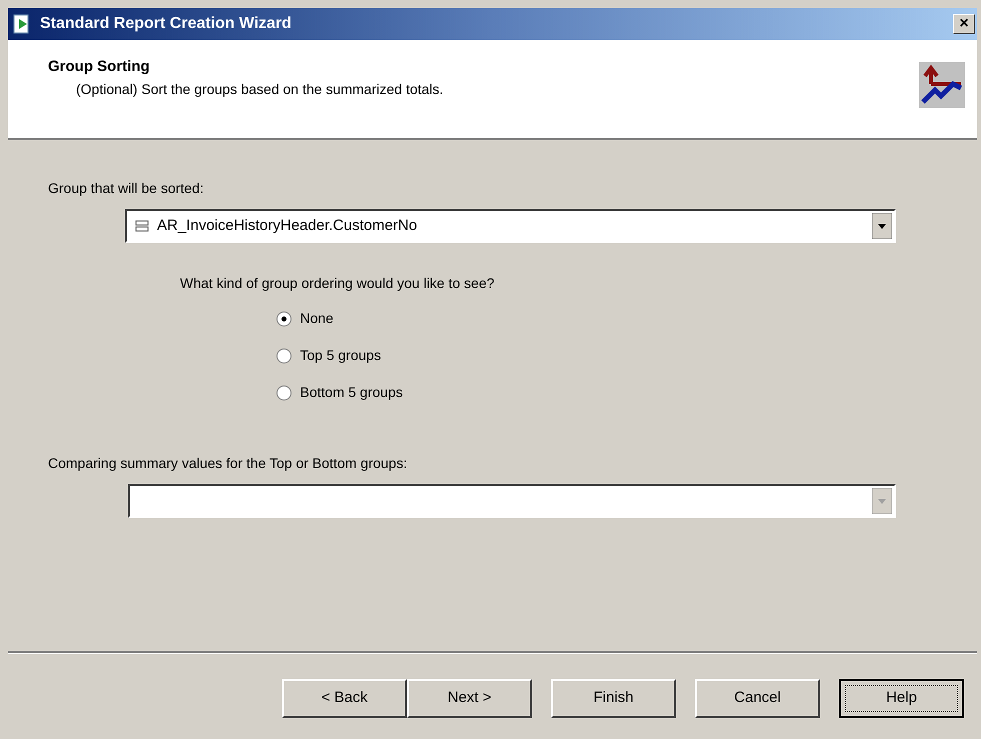  Describe the element at coordinates (317, 318) in the screenshot. I see `radio-label: None` at that location.